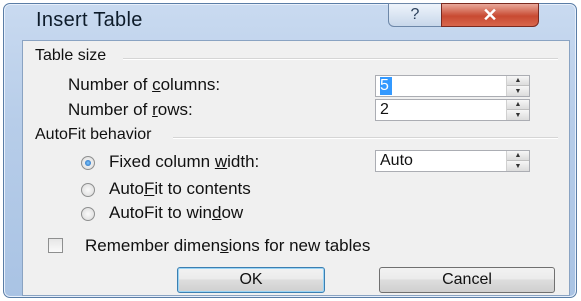  I want to click on autofit-window-radio, so click(88, 214).